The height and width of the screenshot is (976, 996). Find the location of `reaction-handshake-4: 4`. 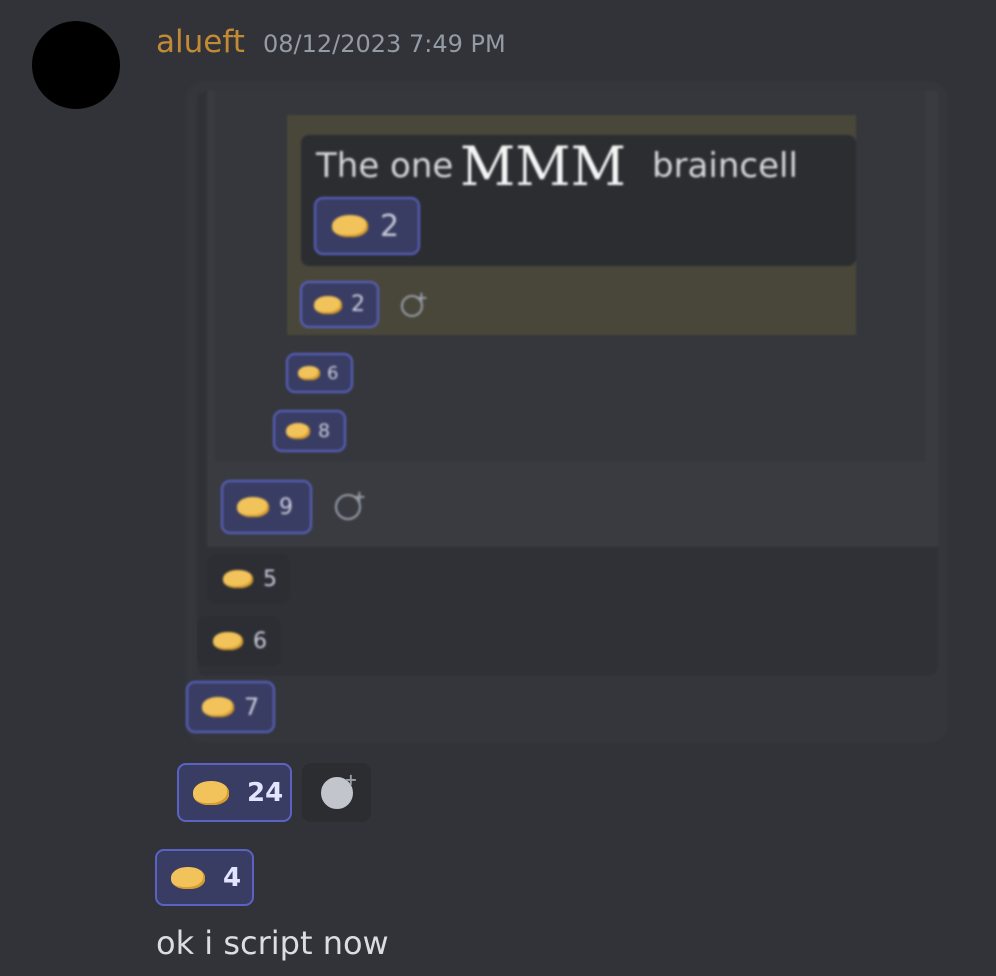

reaction-handshake-4: 4 is located at coordinates (204, 877).